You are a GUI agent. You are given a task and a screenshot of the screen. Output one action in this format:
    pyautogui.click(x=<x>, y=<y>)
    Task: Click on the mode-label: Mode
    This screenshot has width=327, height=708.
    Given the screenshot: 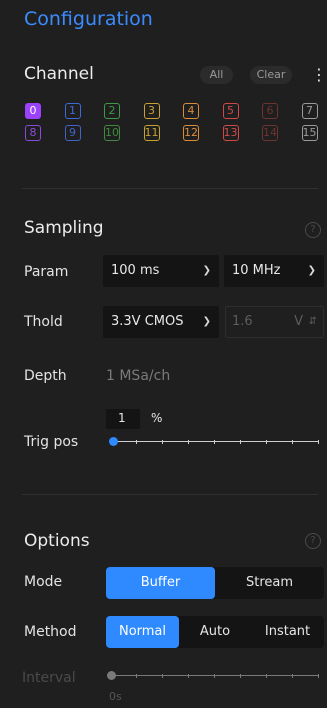 What is the action you would take?
    pyautogui.click(x=43, y=582)
    